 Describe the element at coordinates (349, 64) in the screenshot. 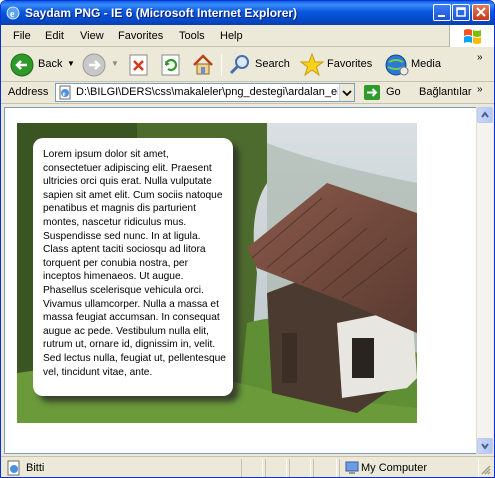

I see `favorites-button-label: Favorites` at that location.